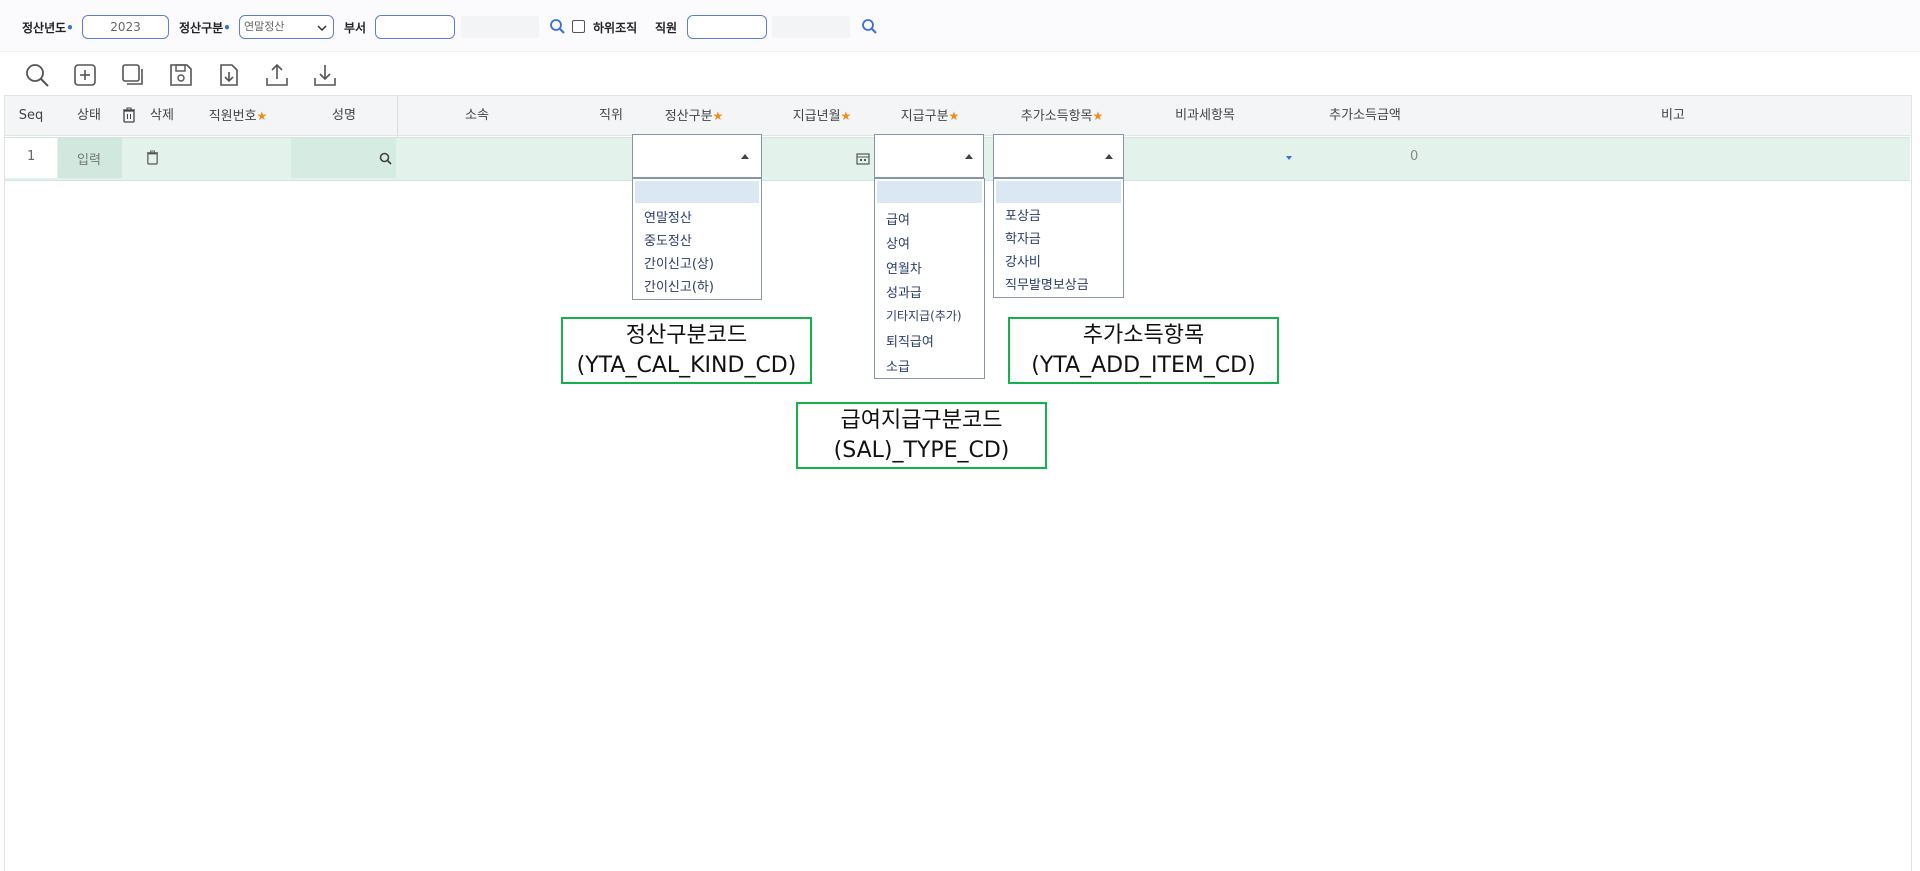  I want to click on option-year-end: 연말정산, so click(668, 216).